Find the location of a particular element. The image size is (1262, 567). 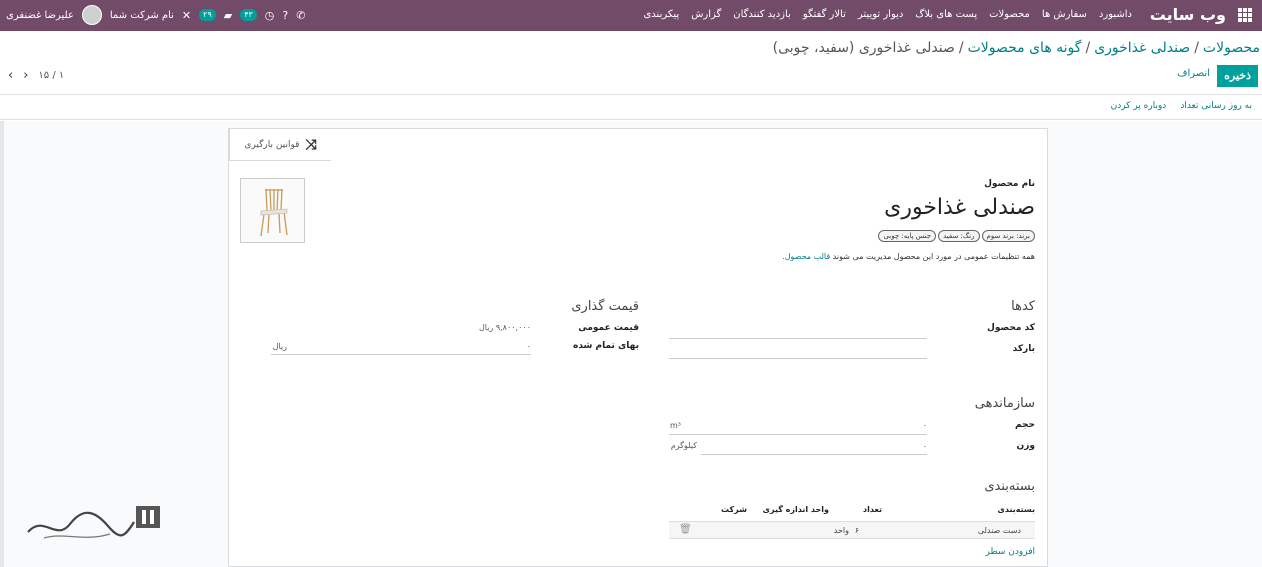

pager: ‹ › ۱۵ / ۱ is located at coordinates (36, 75).